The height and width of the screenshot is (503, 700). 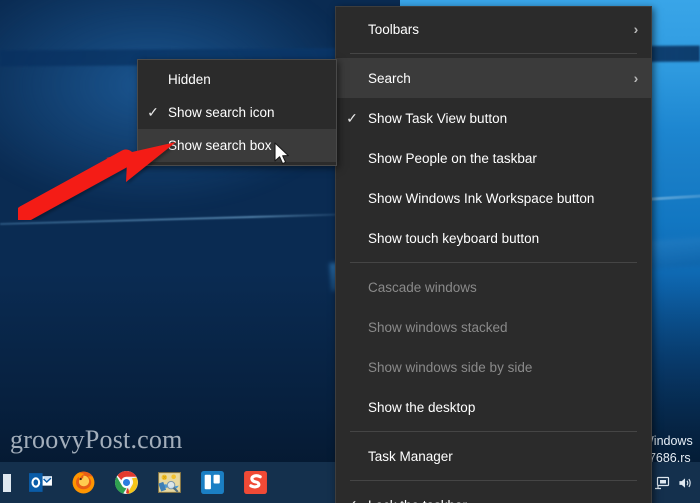 I want to click on context-menu-item-label: Task Manager, so click(x=410, y=456).